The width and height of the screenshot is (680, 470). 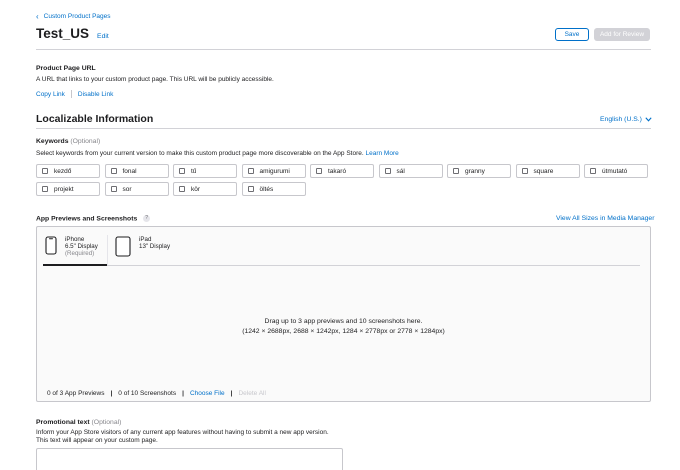 I want to click on keyword-checkbox: útmutató, so click(x=616, y=171).